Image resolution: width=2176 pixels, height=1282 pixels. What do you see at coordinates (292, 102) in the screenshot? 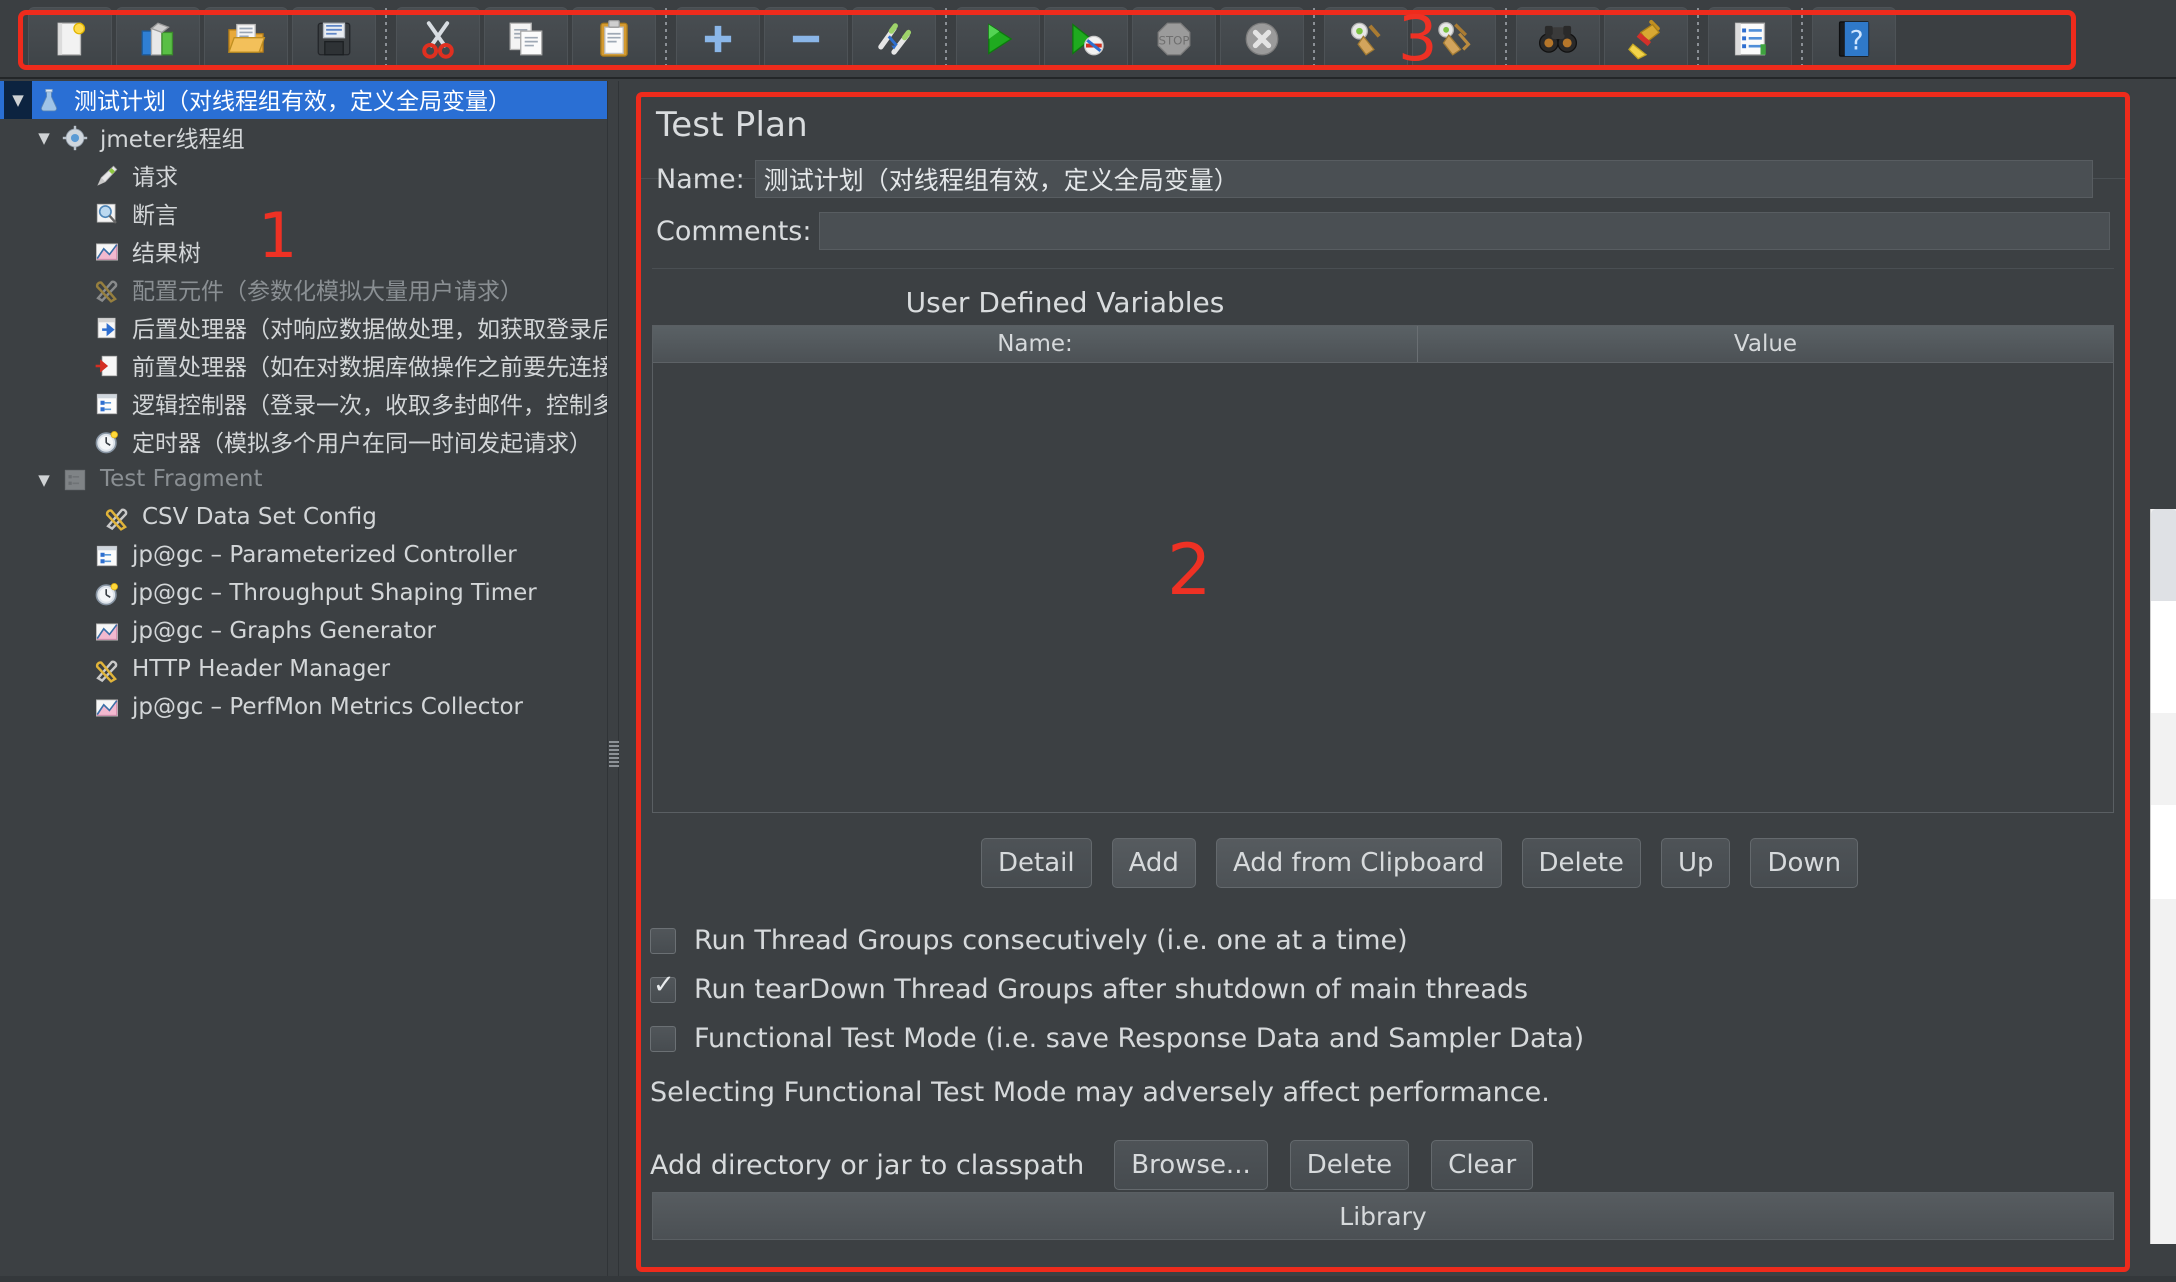
I see `tree-item-label: 测试计划（对线程组有效，定义全局变量）` at bounding box center [292, 102].